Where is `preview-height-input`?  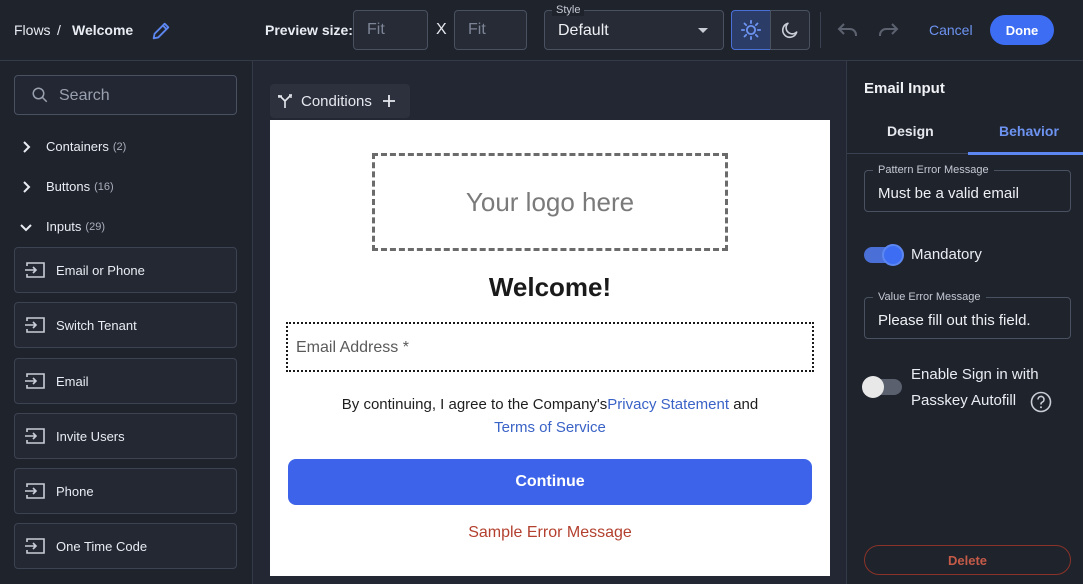
preview-height-input is located at coordinates (490, 30).